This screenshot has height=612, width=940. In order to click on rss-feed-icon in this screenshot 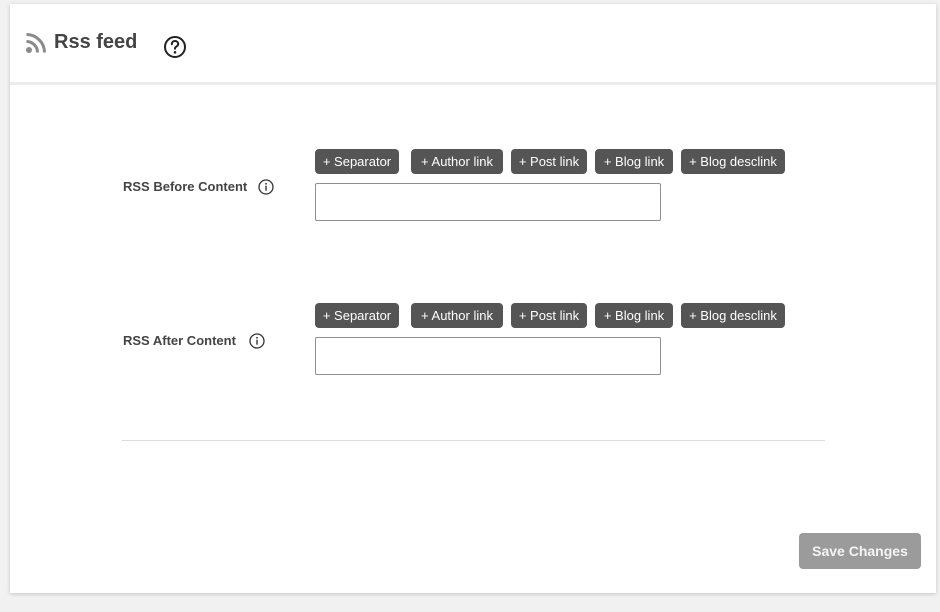, I will do `click(36, 43)`.